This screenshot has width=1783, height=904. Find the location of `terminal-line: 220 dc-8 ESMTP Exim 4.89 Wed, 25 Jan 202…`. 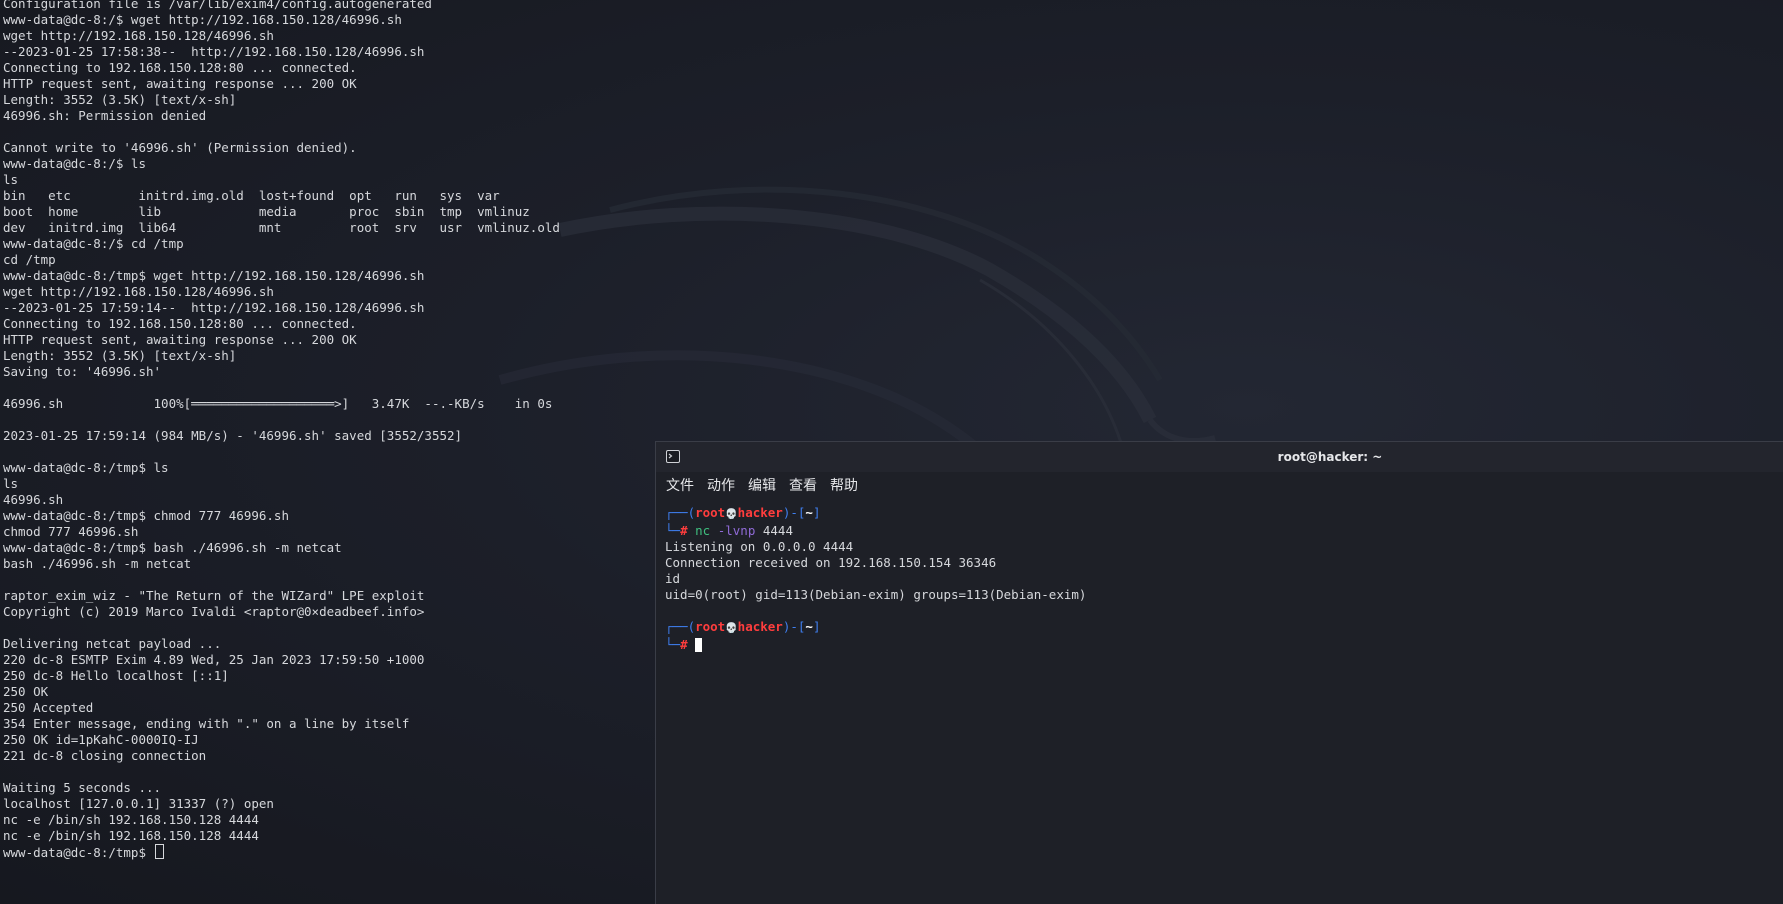

terminal-line: 220 dc-8 ESMTP Exim 4.89 Wed, 25 Jan 202… is located at coordinates (214, 659).